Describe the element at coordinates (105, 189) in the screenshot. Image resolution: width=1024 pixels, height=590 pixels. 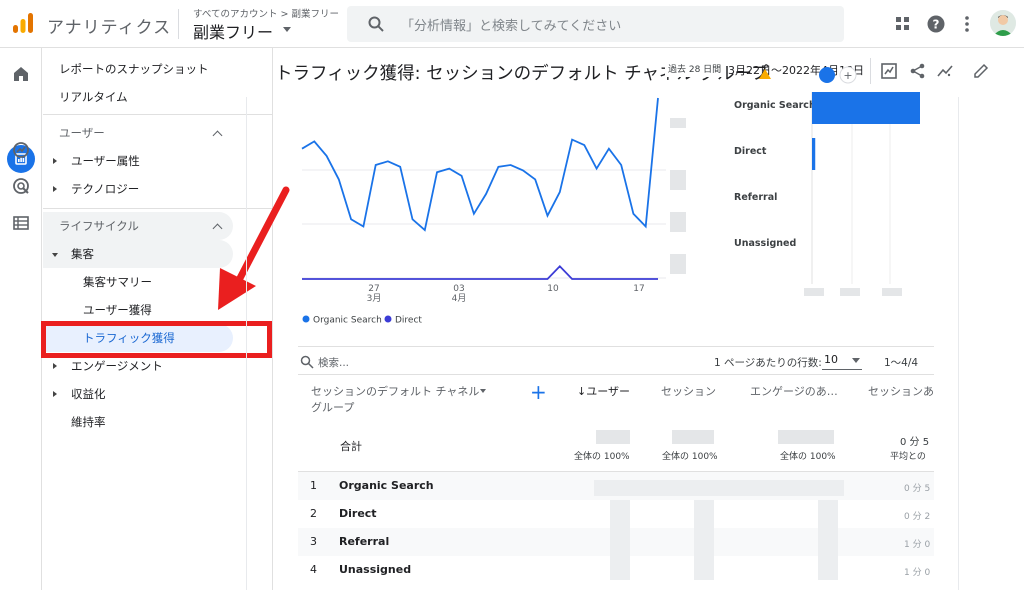
I see `nav-item-technology: テクノロジー` at that location.